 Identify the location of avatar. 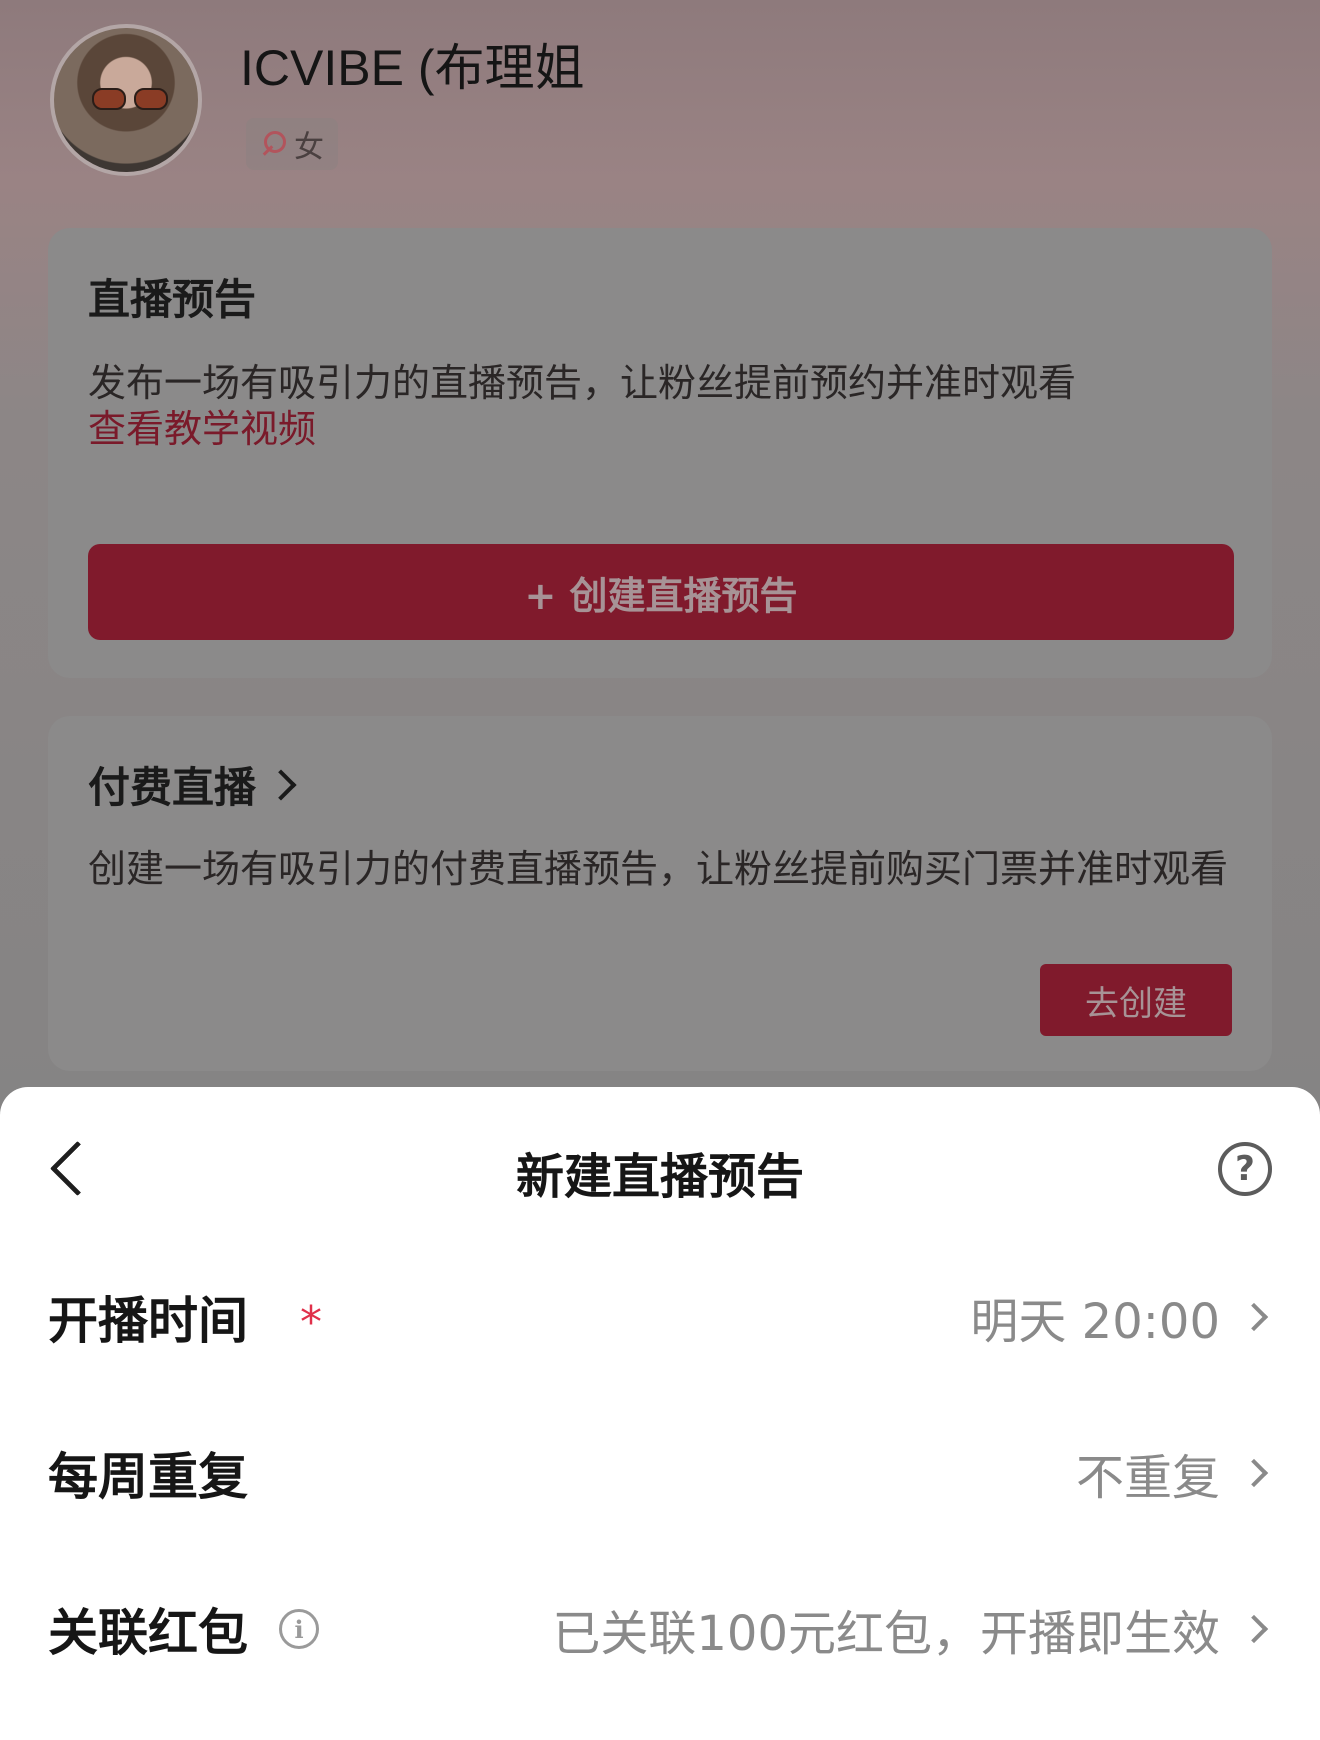
(126, 100).